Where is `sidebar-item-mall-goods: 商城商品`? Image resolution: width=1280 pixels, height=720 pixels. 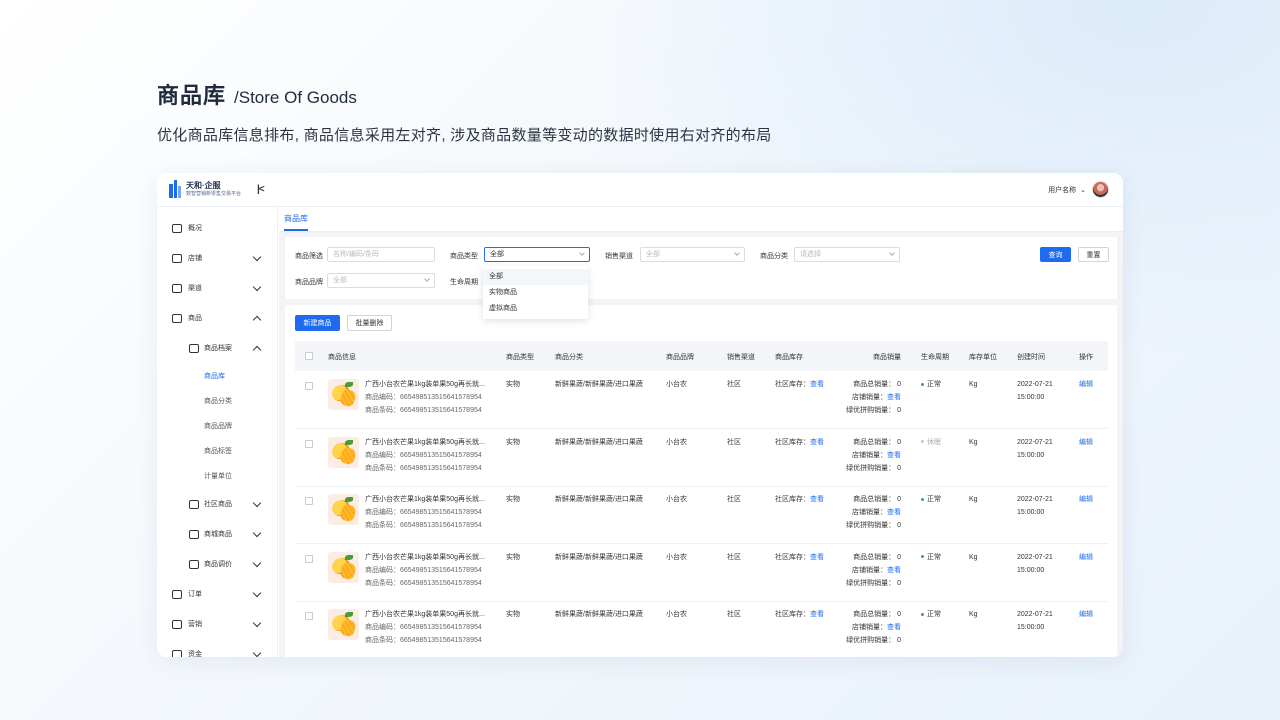 sidebar-item-mall-goods: 商城商品 is located at coordinates (217, 534).